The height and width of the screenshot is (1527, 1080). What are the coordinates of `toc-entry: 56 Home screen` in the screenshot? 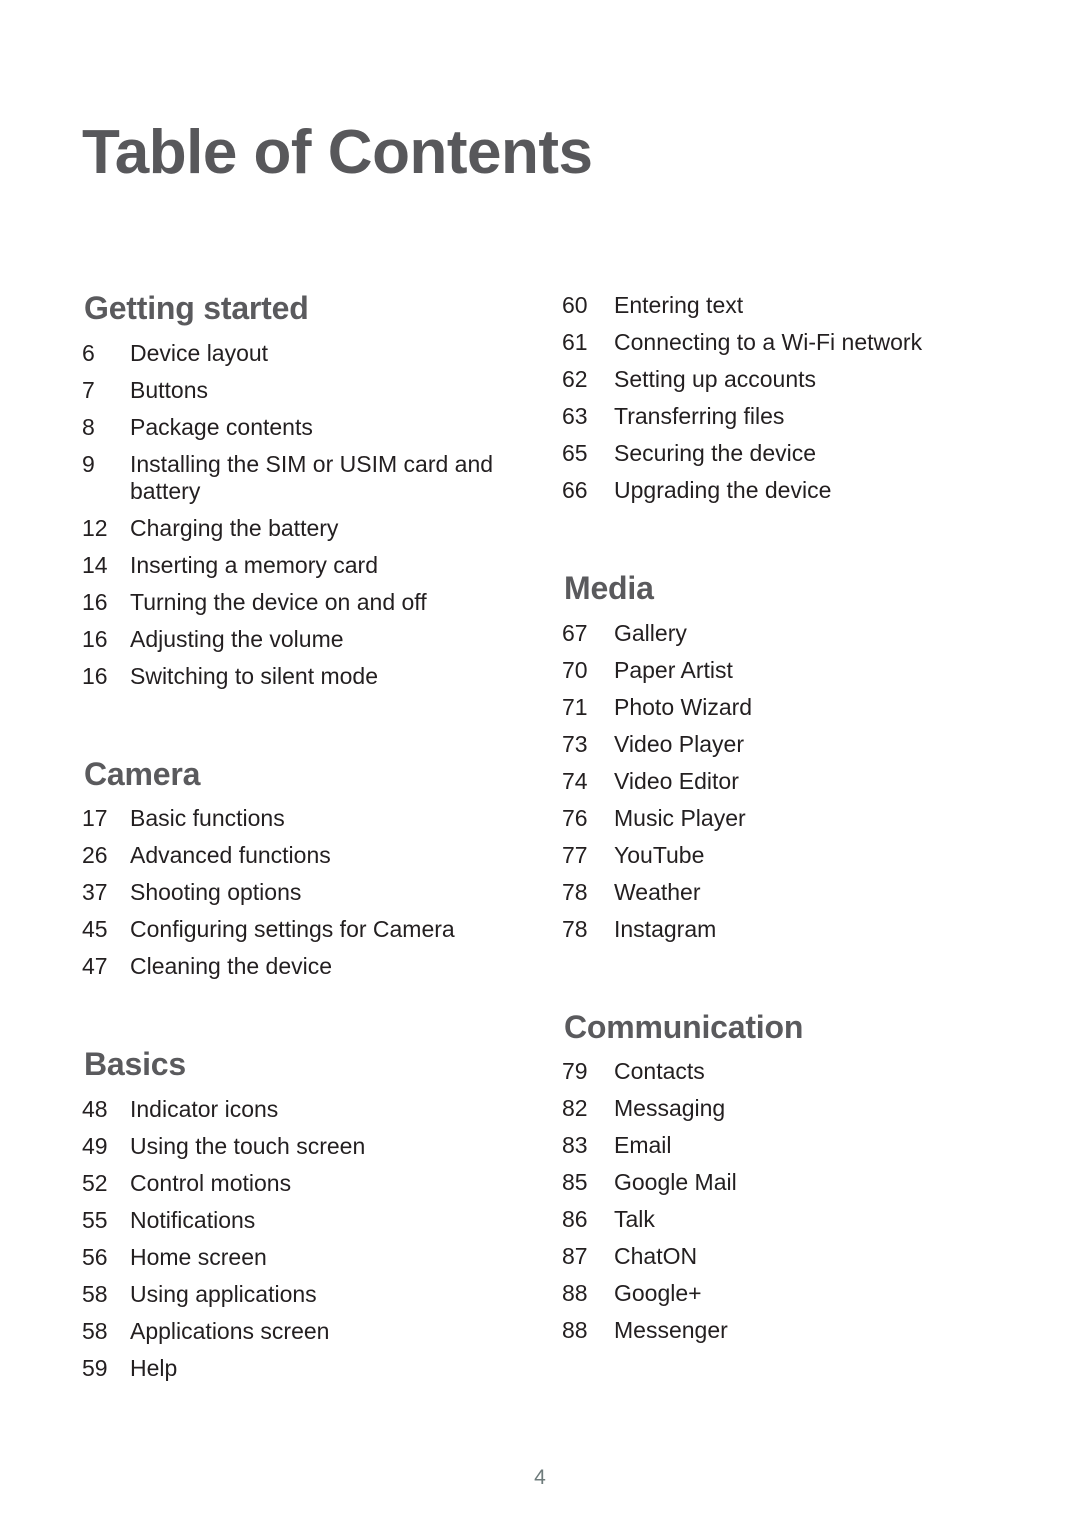 It's located at (317, 1257).